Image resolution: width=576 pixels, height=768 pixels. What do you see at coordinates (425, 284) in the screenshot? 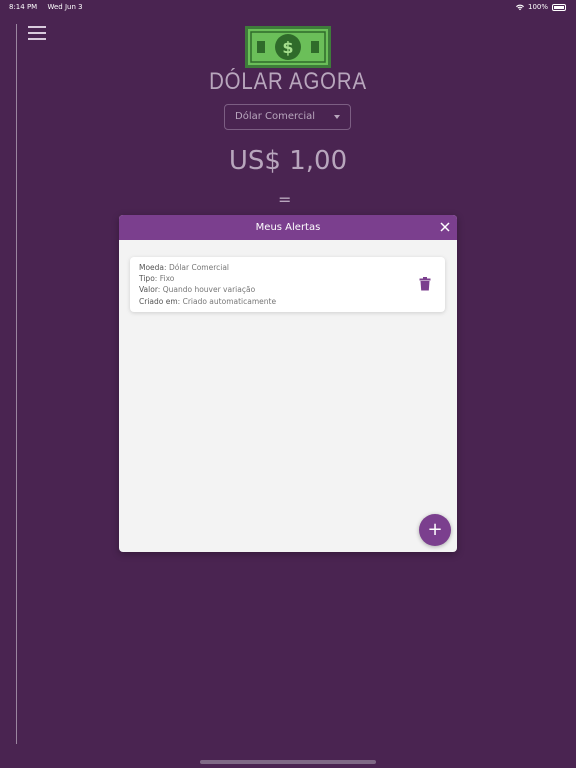
I see `trash-icon` at bounding box center [425, 284].